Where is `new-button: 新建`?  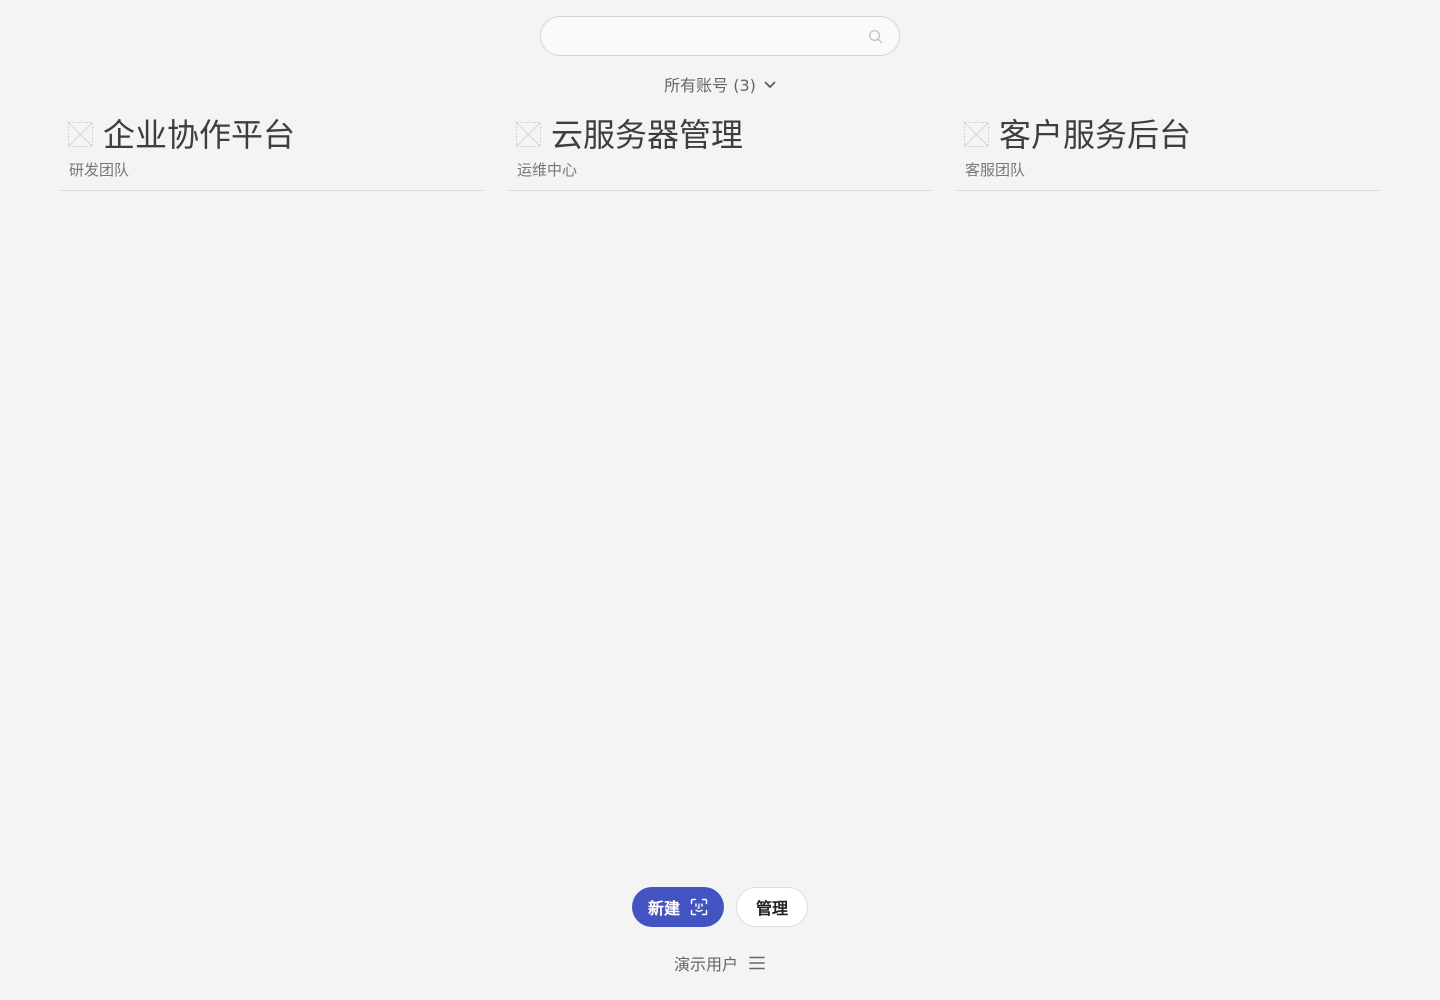
new-button: 新建 is located at coordinates (678, 907).